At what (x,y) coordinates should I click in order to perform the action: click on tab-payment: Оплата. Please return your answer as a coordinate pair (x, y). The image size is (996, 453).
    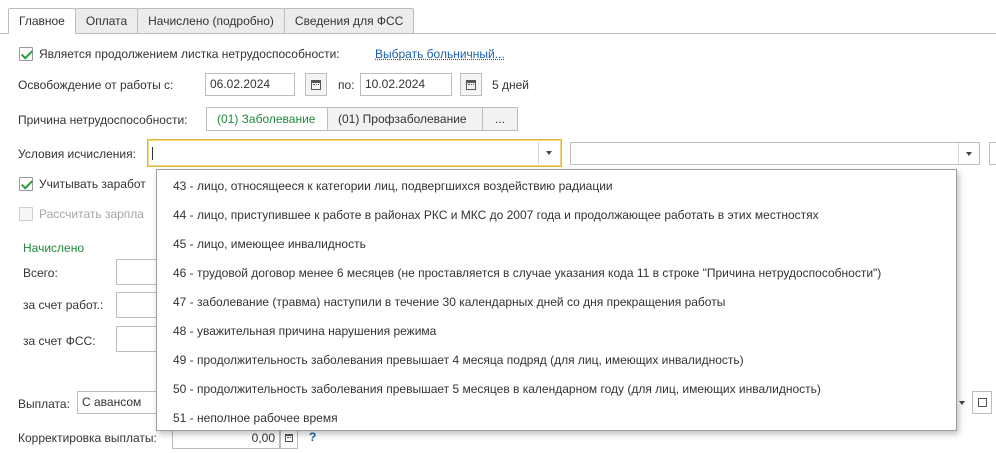
    Looking at the image, I should click on (106, 20).